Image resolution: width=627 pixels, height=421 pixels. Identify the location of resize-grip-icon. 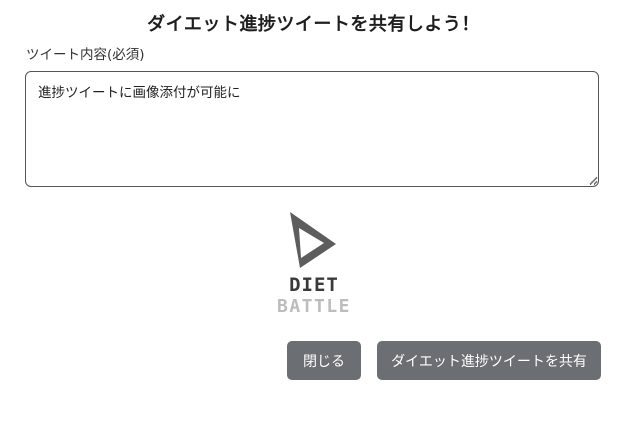
(593, 180).